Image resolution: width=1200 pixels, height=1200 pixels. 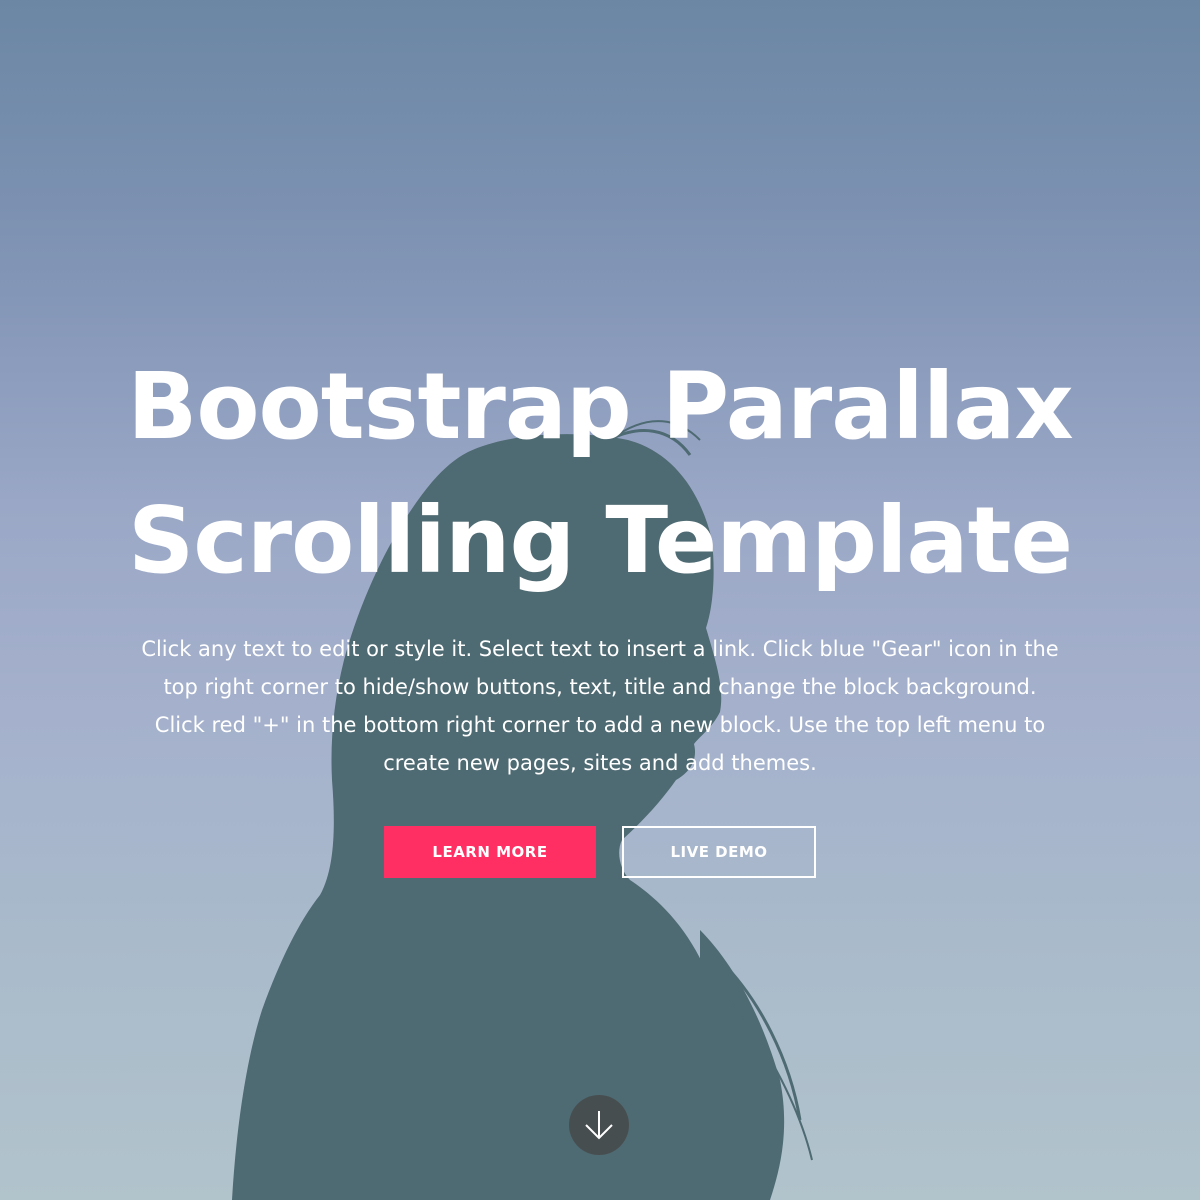 I want to click on scroll-down-button, so click(x=599, y=1125).